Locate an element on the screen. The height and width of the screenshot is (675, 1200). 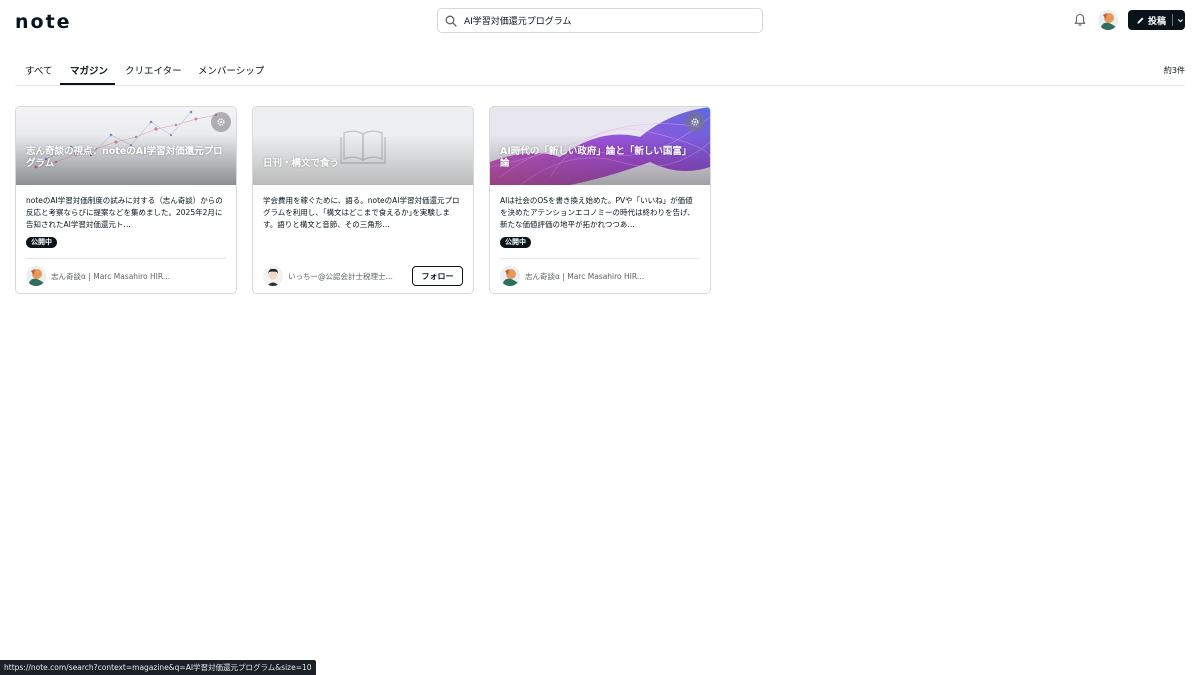
post-button-label: 投稿 is located at coordinates (1157, 21).